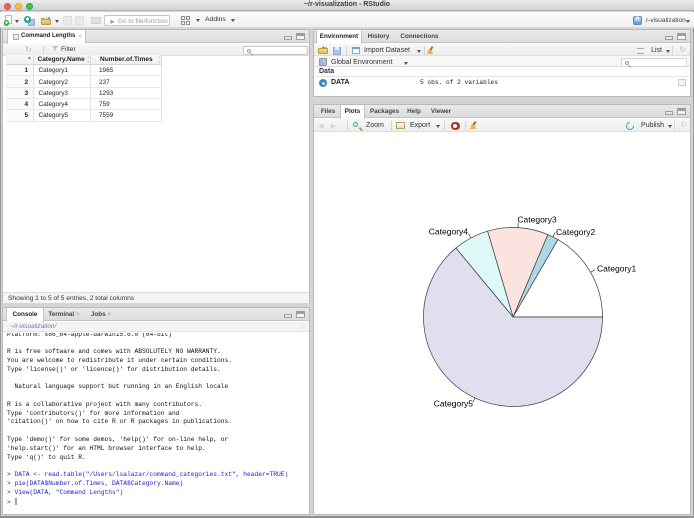 The width and height of the screenshot is (694, 518). I want to click on svg-text: Category2, so click(575, 232).